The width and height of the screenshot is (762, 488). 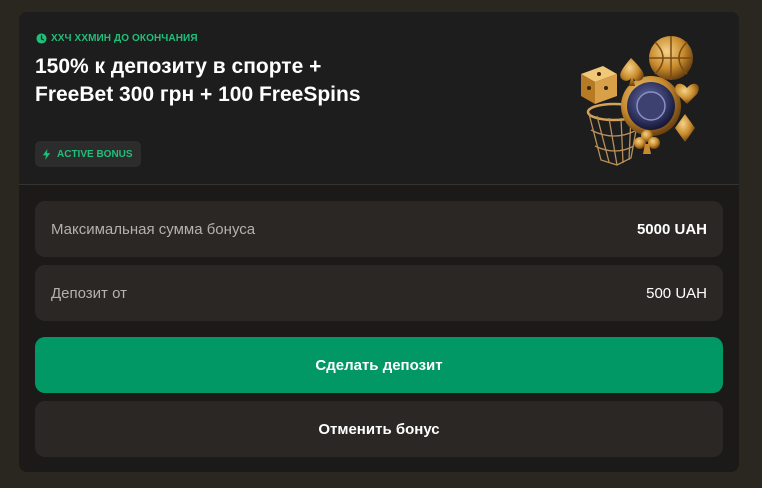 What do you see at coordinates (379, 429) in the screenshot?
I see `cancel-bonus-button: Отменить бонус` at bounding box center [379, 429].